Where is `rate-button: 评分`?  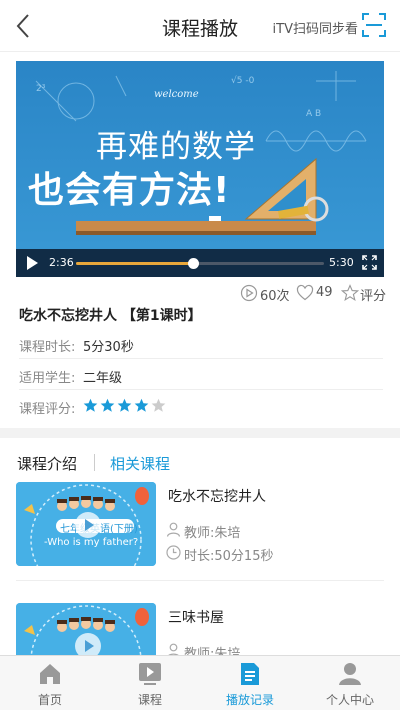
rate-button: 评分 is located at coordinates (366, 294).